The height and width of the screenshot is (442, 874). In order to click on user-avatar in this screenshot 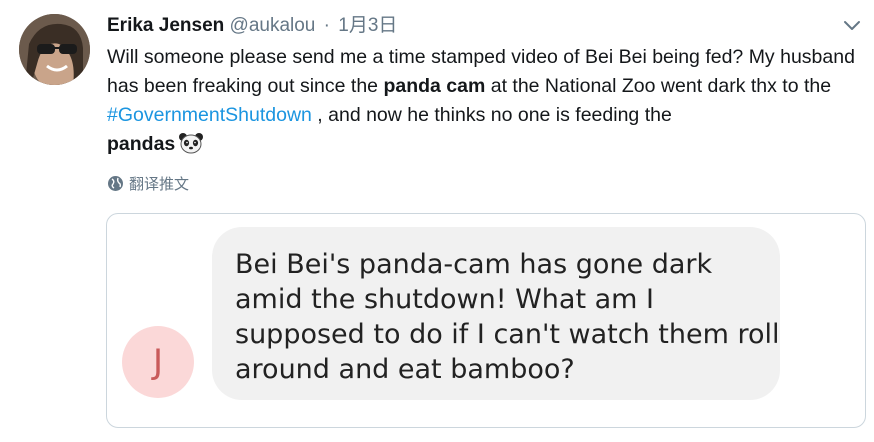, I will do `click(54, 49)`.